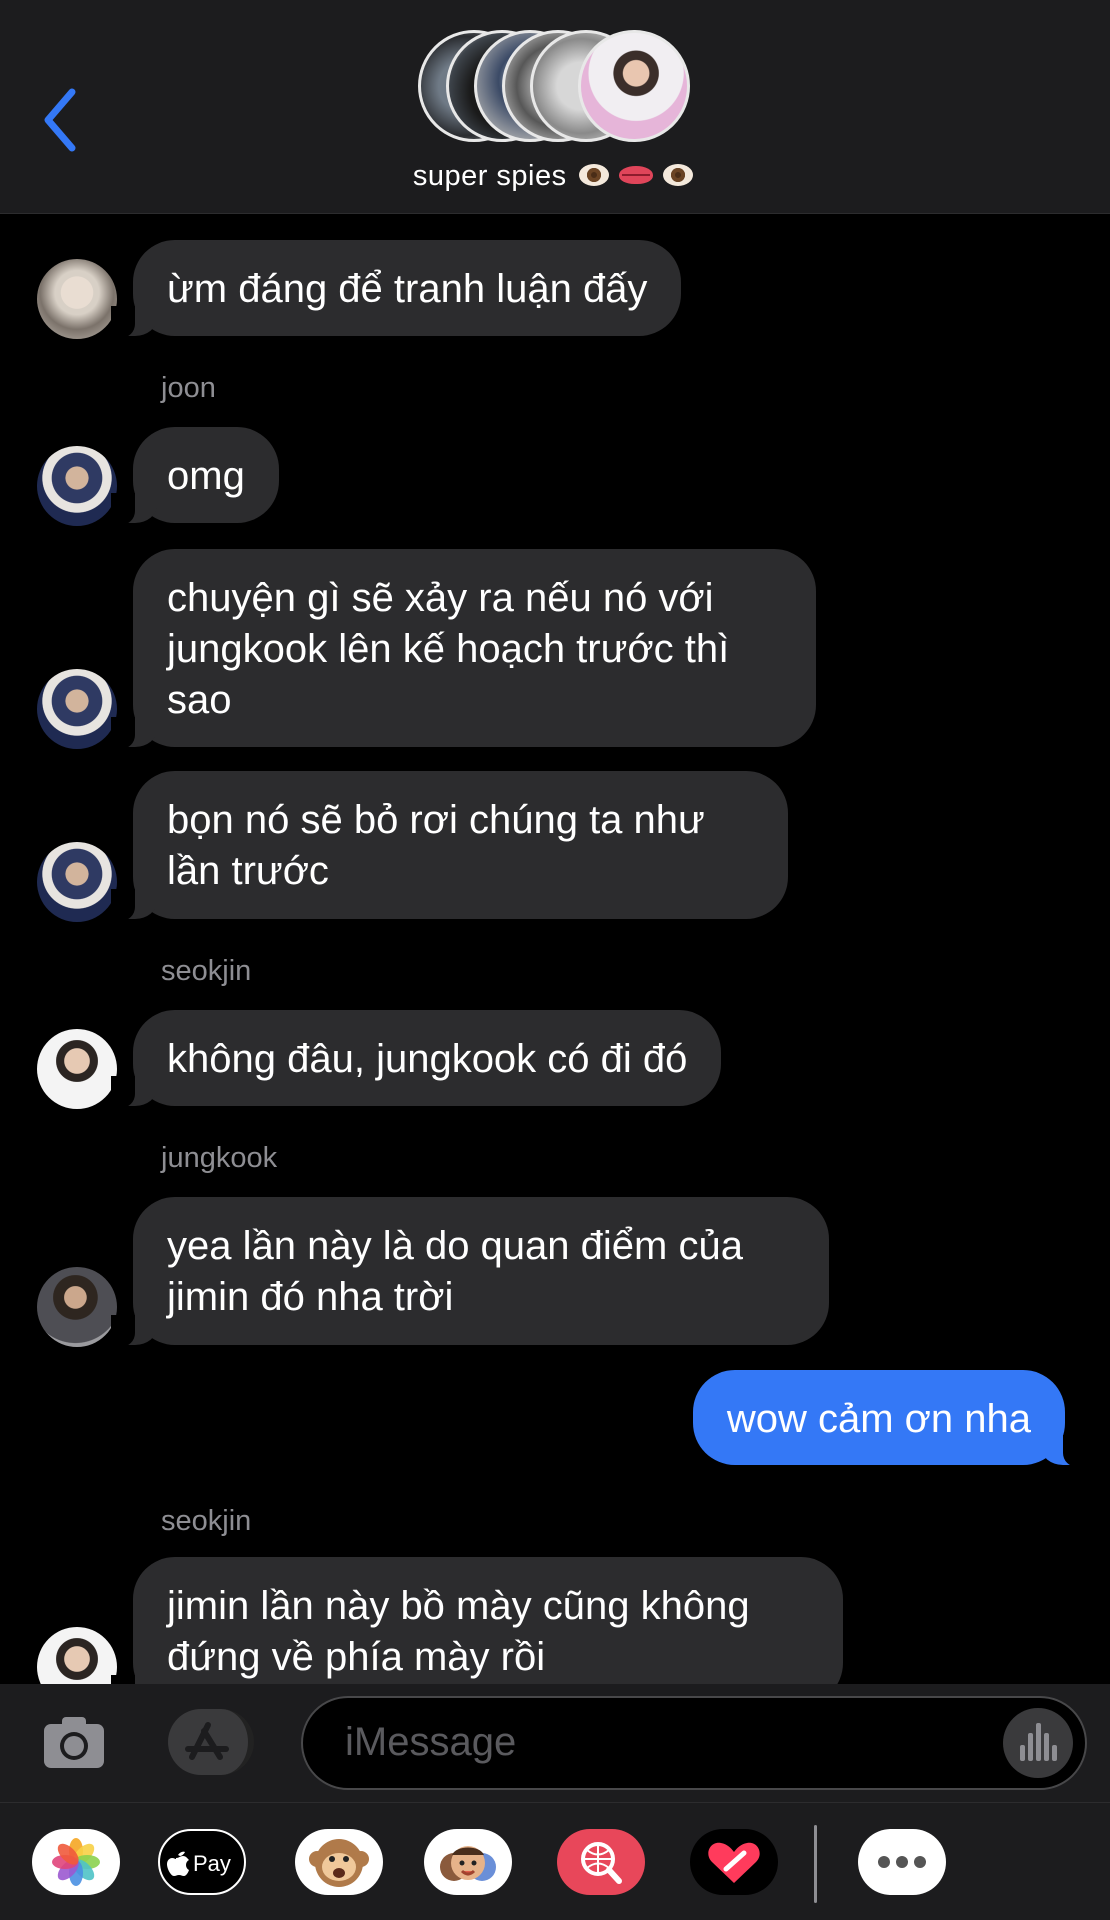  I want to click on image-search-button, so click(601, 1862).